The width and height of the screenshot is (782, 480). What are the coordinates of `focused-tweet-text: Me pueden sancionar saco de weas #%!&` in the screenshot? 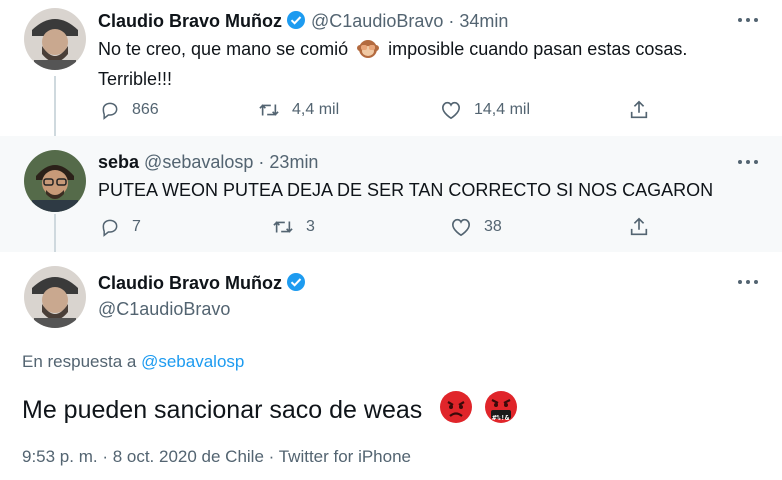 It's located at (270, 410).